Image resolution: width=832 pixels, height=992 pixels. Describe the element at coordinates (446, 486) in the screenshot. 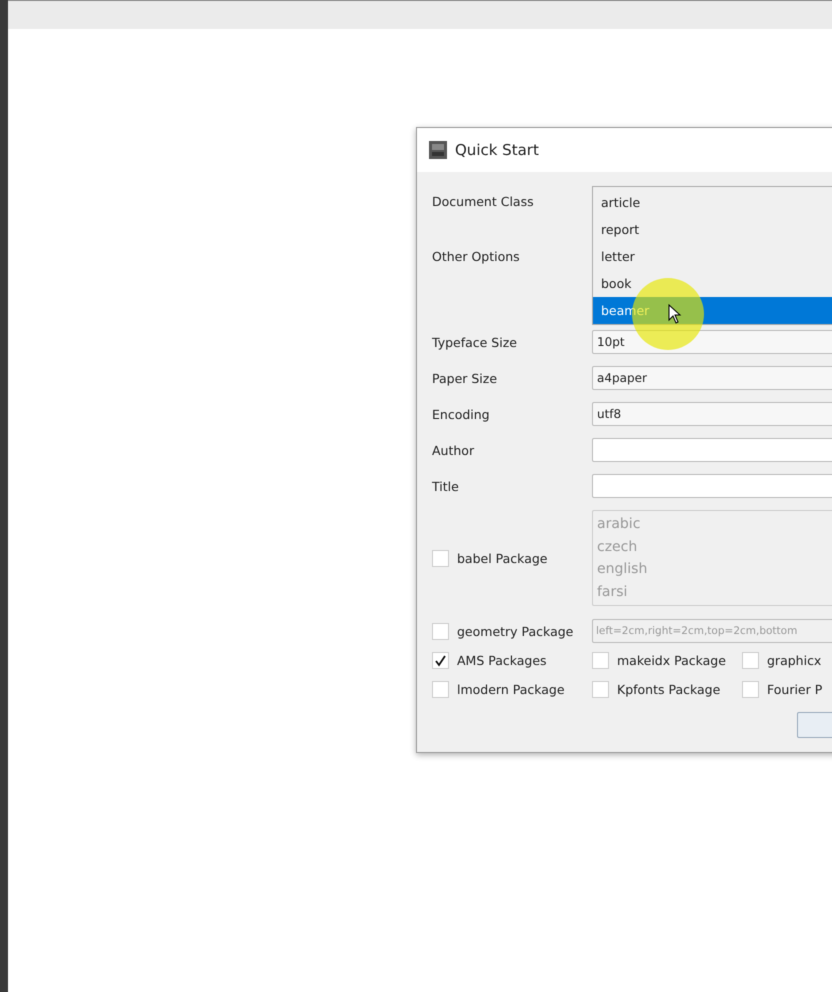

I see `field-label: Title` at that location.